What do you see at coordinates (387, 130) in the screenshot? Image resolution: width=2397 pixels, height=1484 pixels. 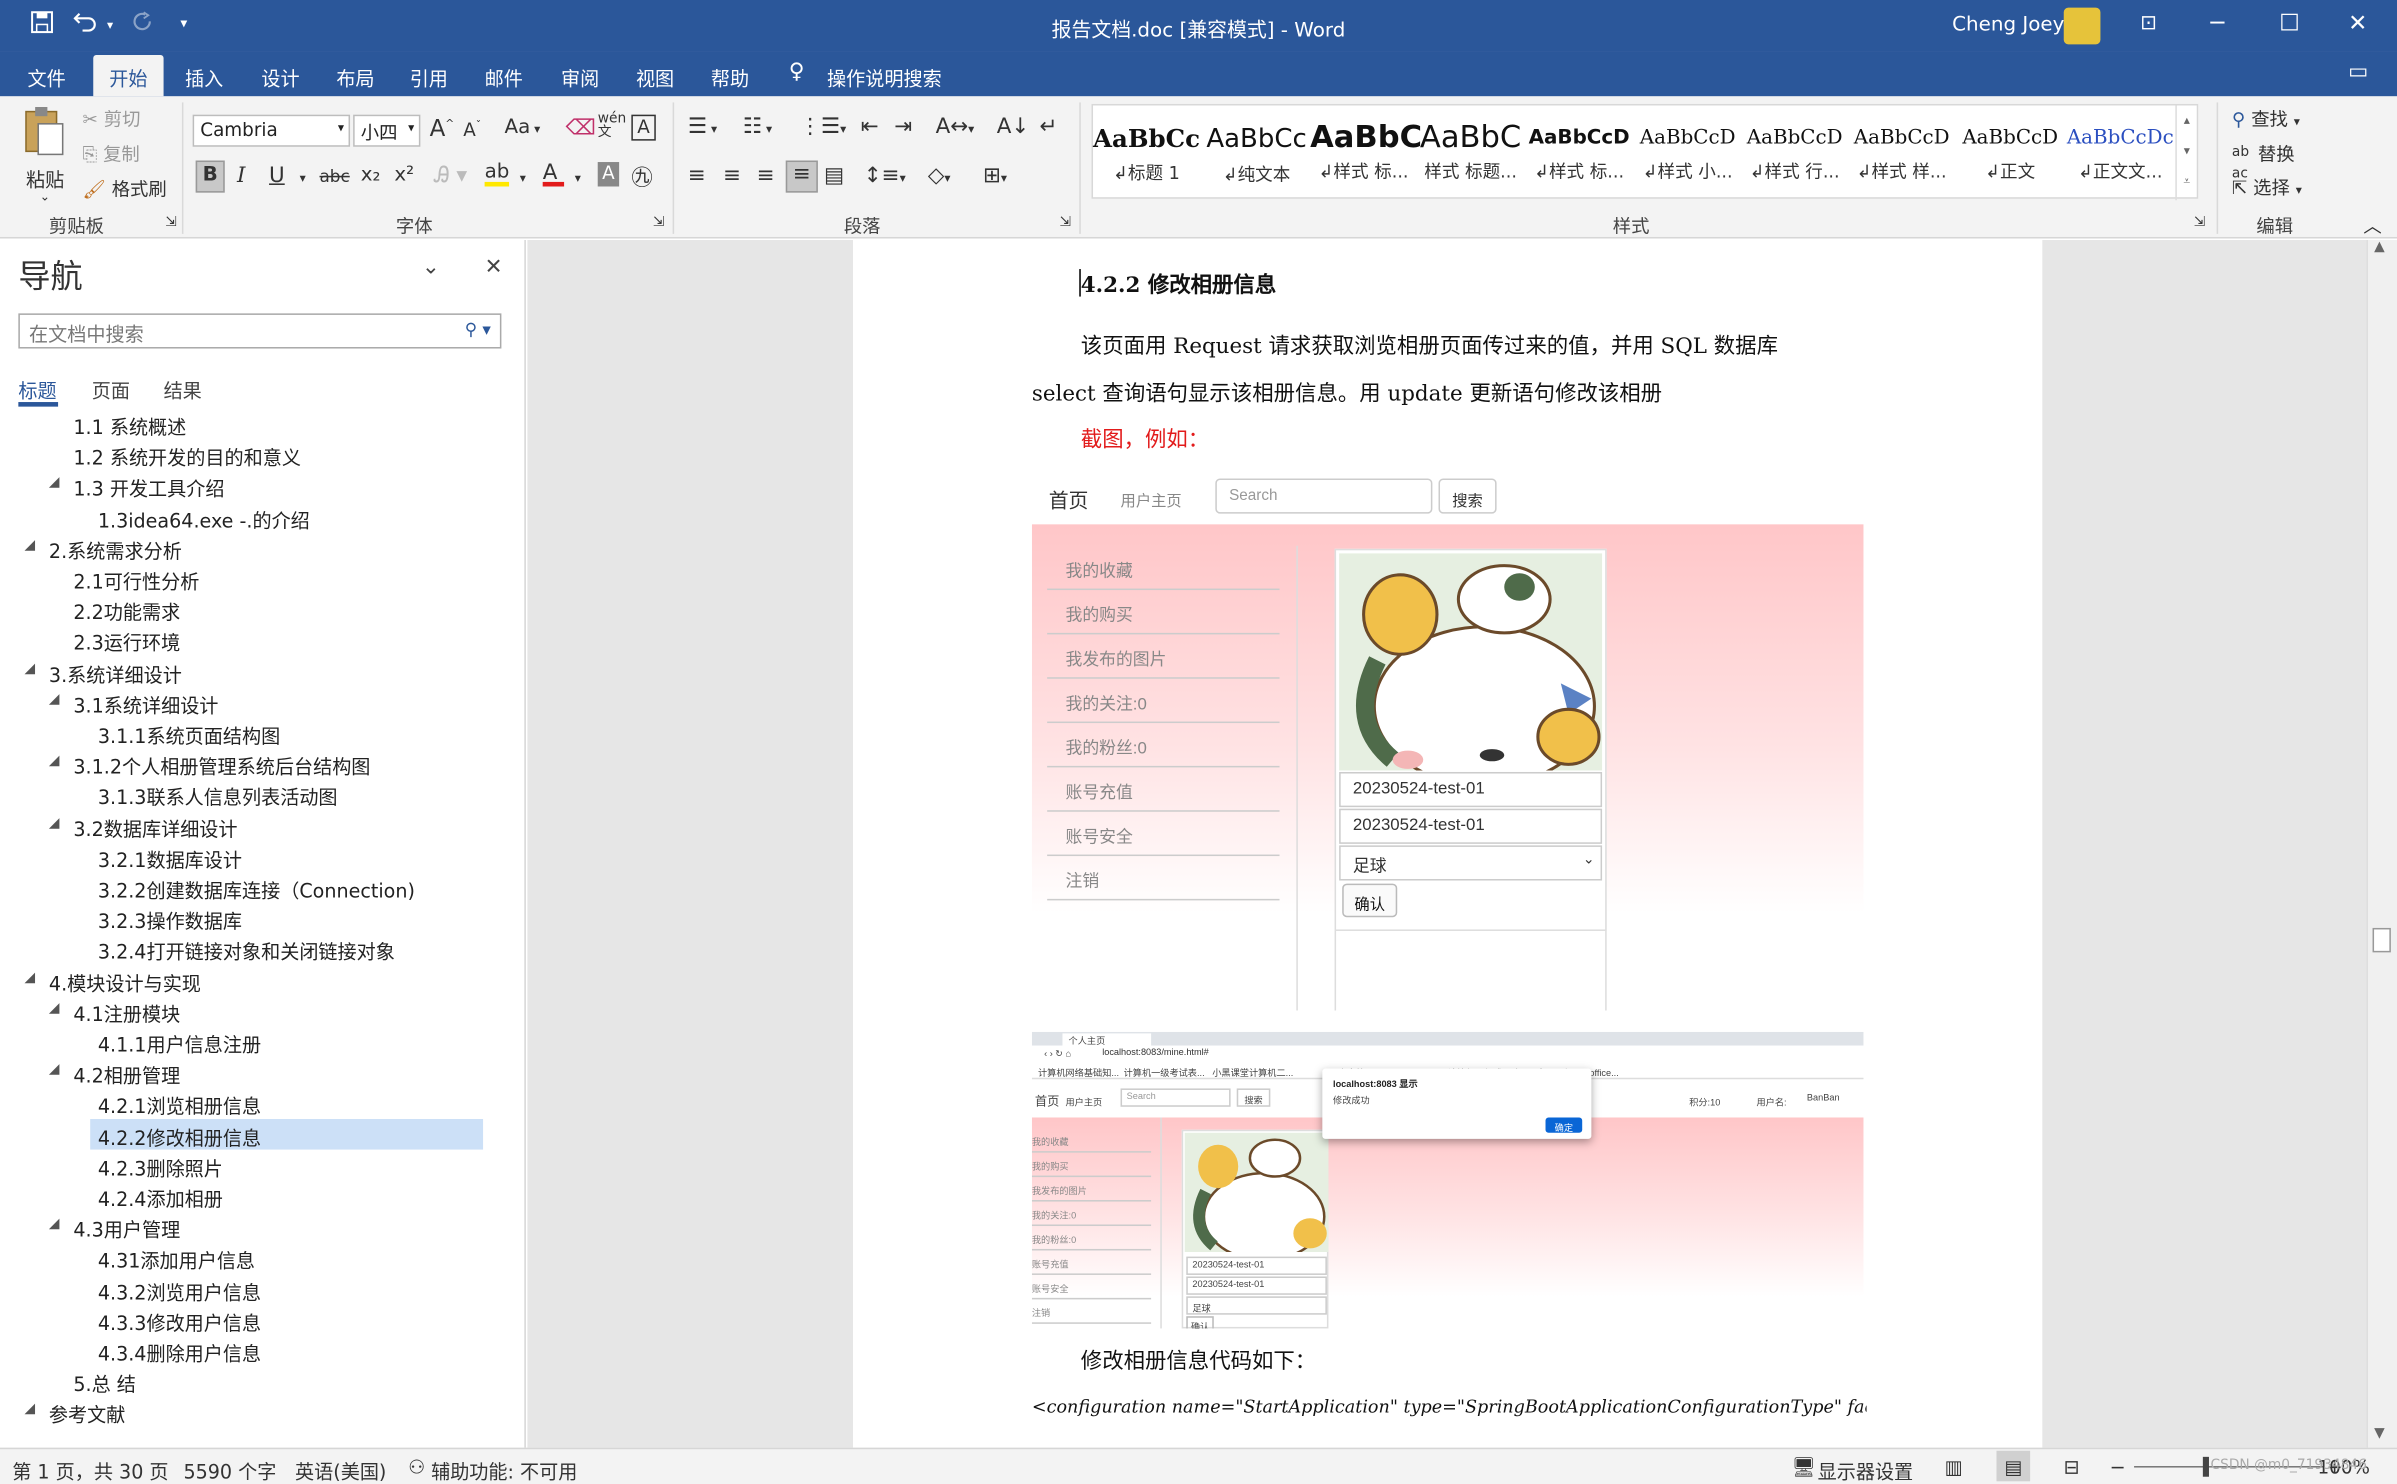 I see `font-size-select: 小四 ▾` at bounding box center [387, 130].